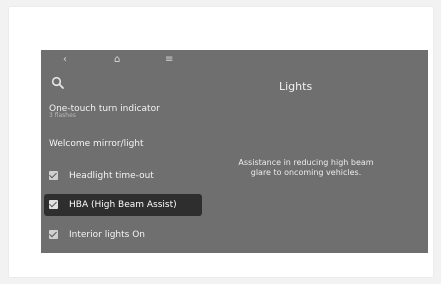  What do you see at coordinates (107, 235) in the screenshot?
I see `menu-item-label: Interior lights On` at bounding box center [107, 235].